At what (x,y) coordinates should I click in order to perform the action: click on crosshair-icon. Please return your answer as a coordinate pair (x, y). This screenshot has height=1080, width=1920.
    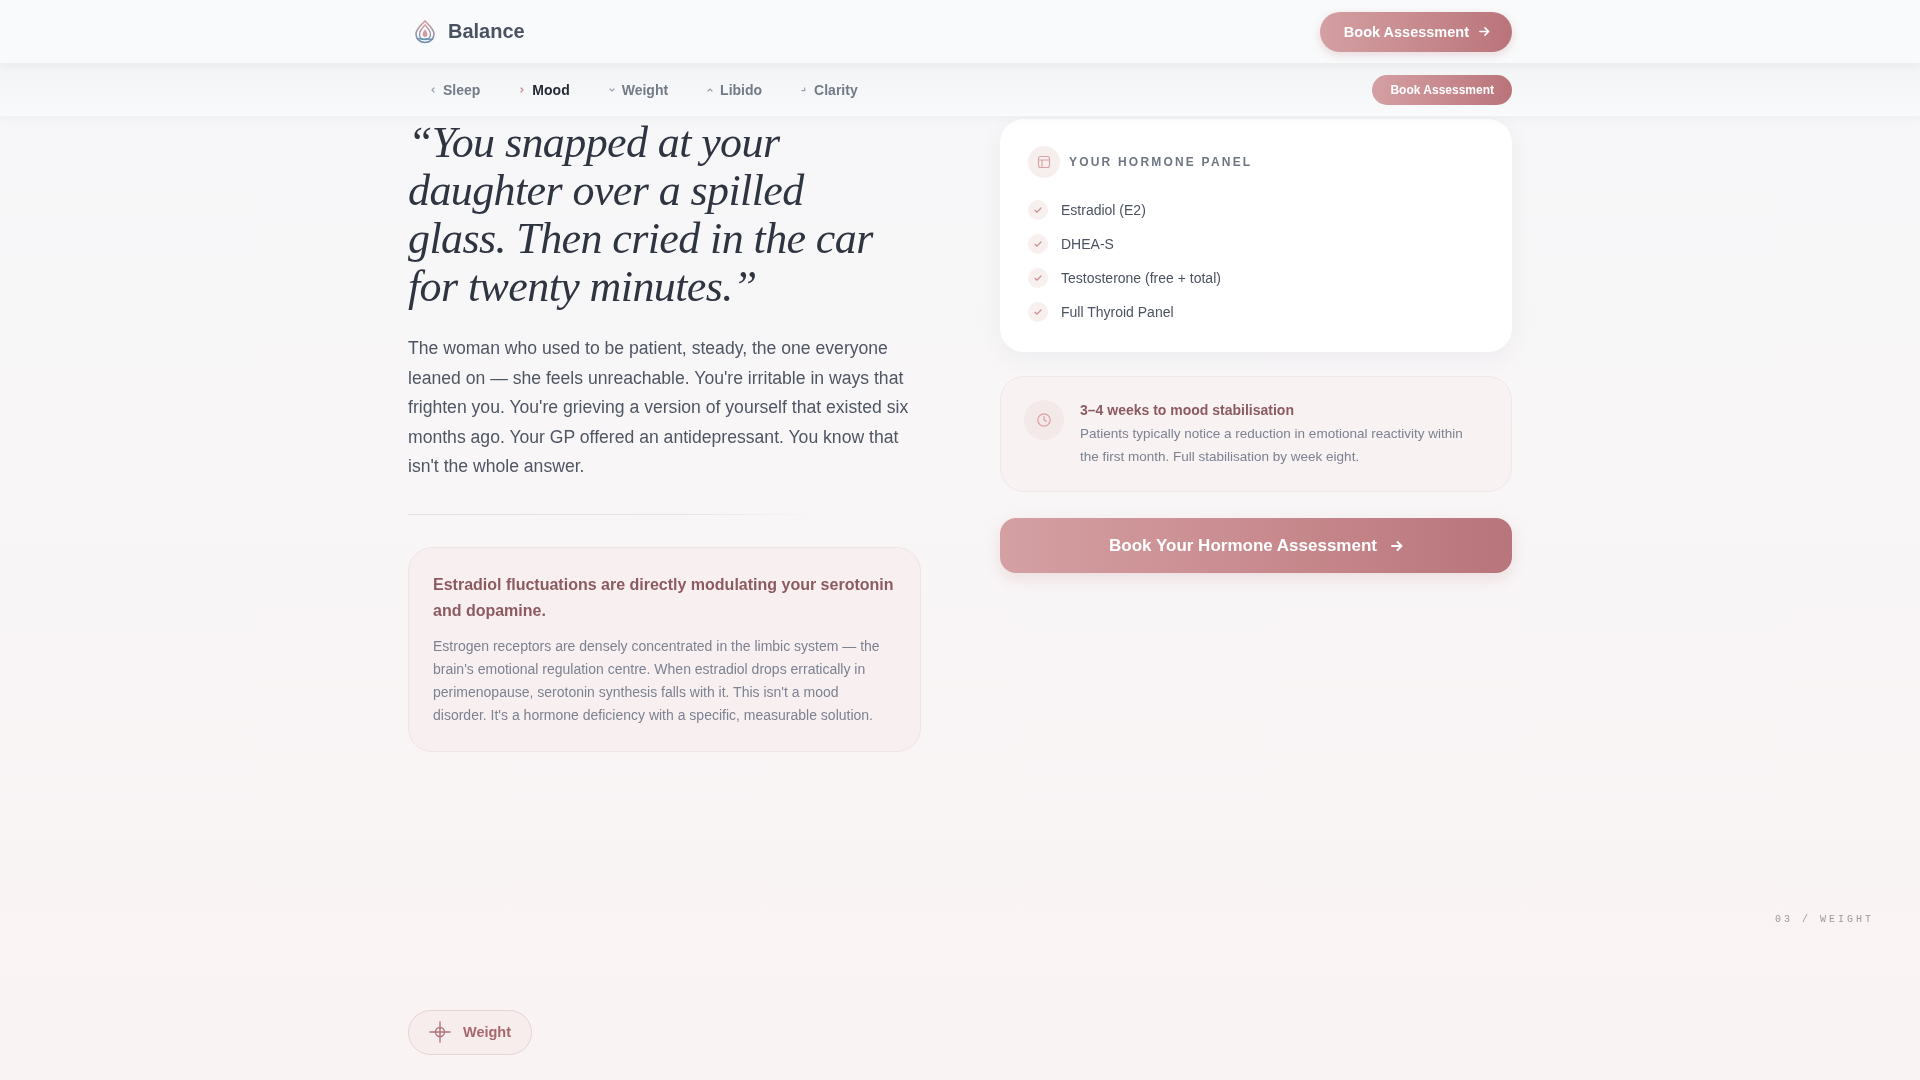
    Looking at the image, I should click on (440, 1032).